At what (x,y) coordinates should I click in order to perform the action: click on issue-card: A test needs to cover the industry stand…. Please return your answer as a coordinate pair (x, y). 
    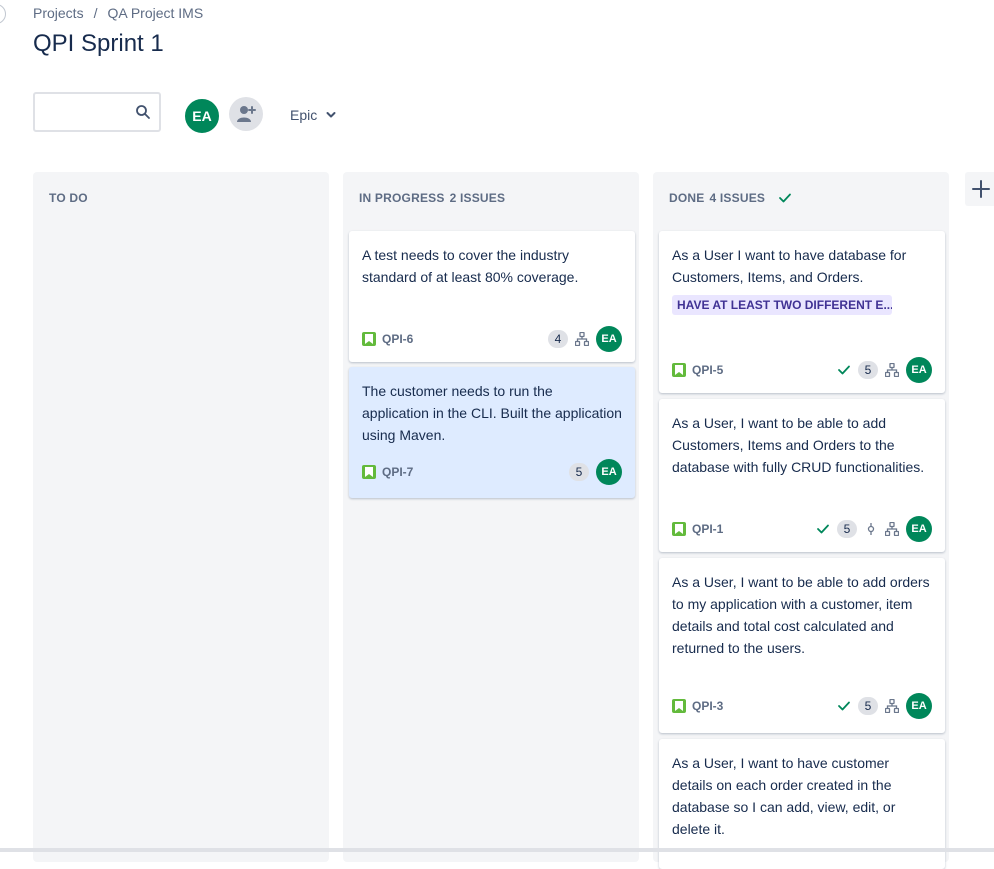
    Looking at the image, I should click on (492, 296).